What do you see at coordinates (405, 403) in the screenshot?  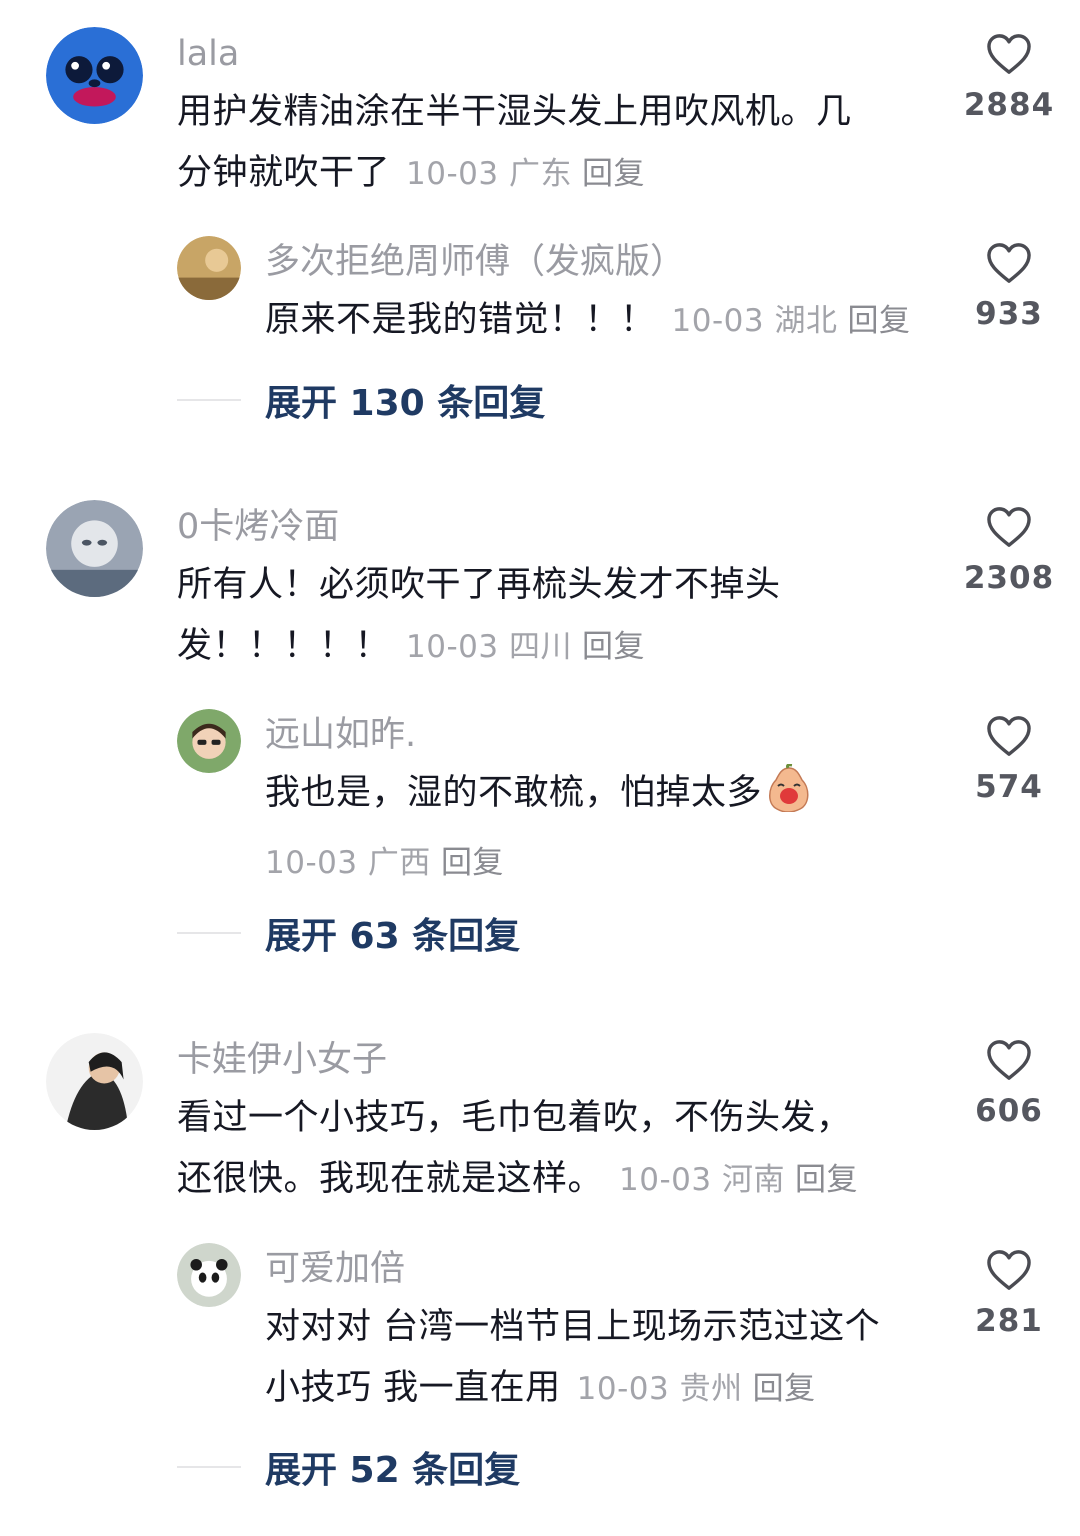 I see `expand-replies-label: 展开 130 条回复` at bounding box center [405, 403].